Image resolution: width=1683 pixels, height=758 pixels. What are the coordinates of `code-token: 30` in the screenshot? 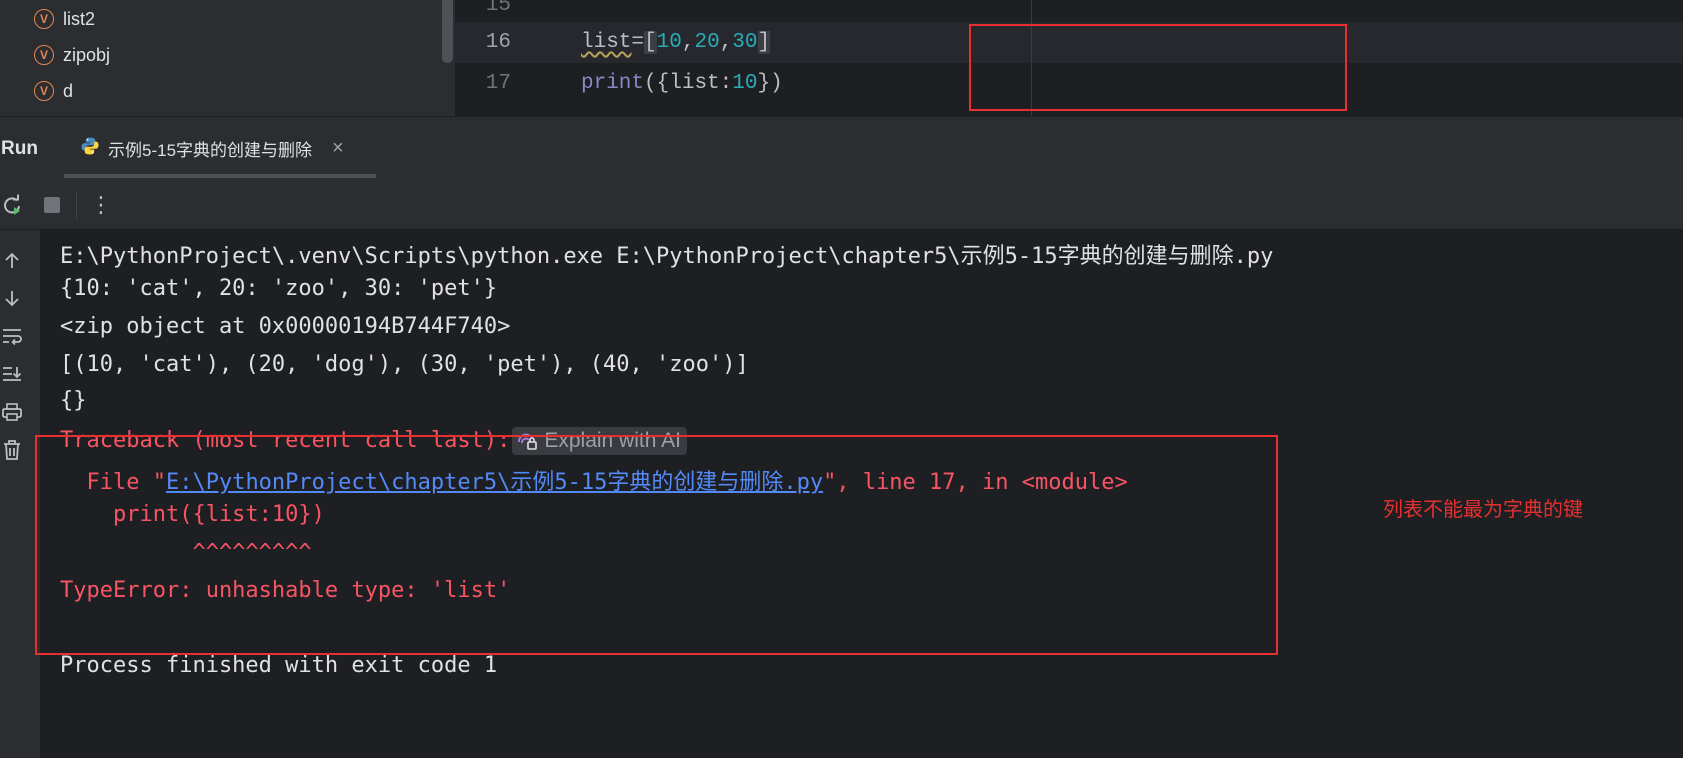 It's located at (745, 42).